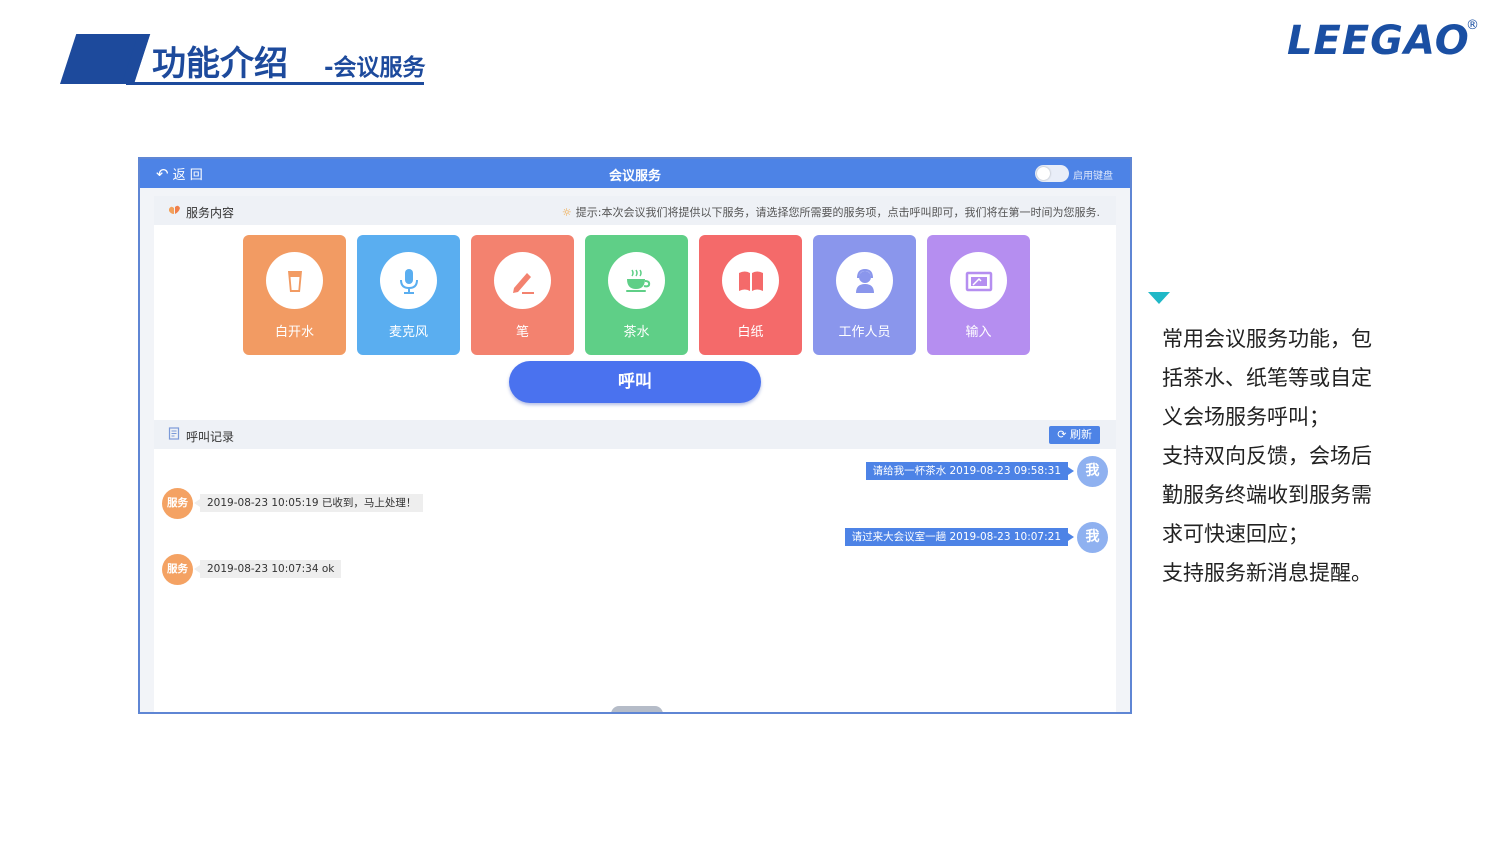 This screenshot has height=843, width=1500. I want to click on triangle-marker-icon, so click(1159, 298).